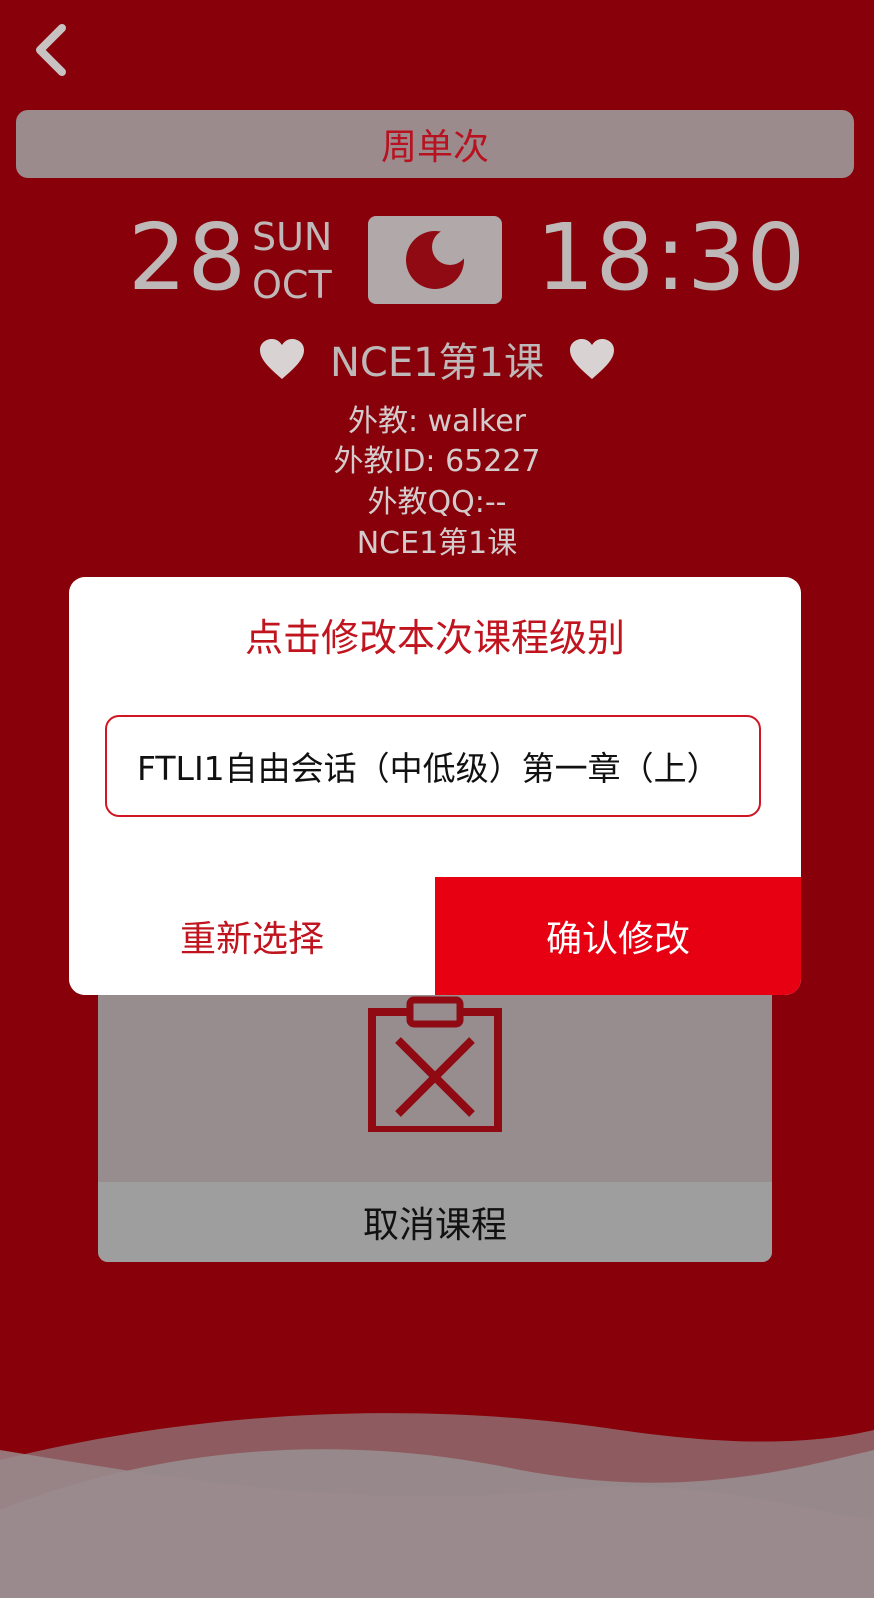 Image resolution: width=874 pixels, height=1598 pixels. Describe the element at coordinates (435, 1064) in the screenshot. I see `clipboard-x-icon` at that location.